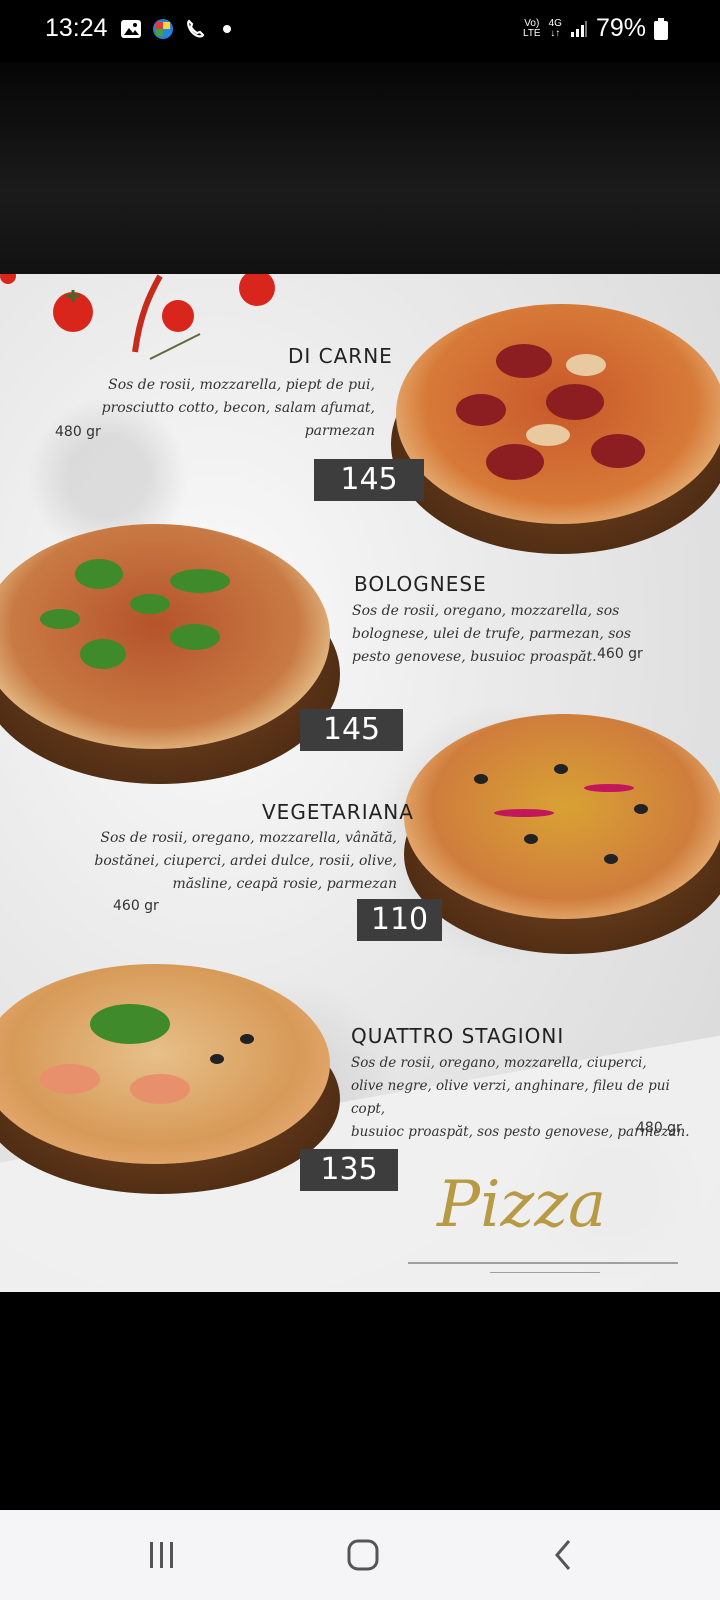  I want to click on notification-icons, so click(179, 29).